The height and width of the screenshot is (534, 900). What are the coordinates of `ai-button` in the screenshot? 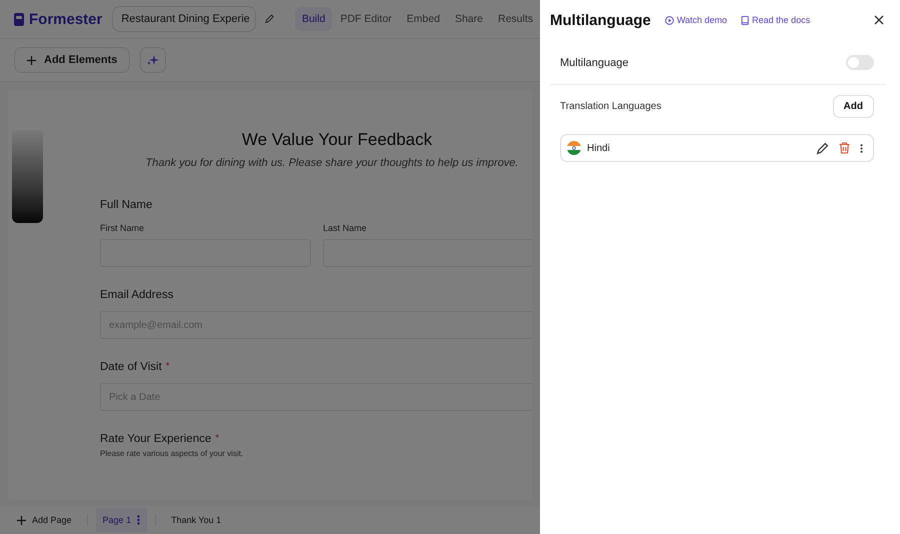 It's located at (153, 60).